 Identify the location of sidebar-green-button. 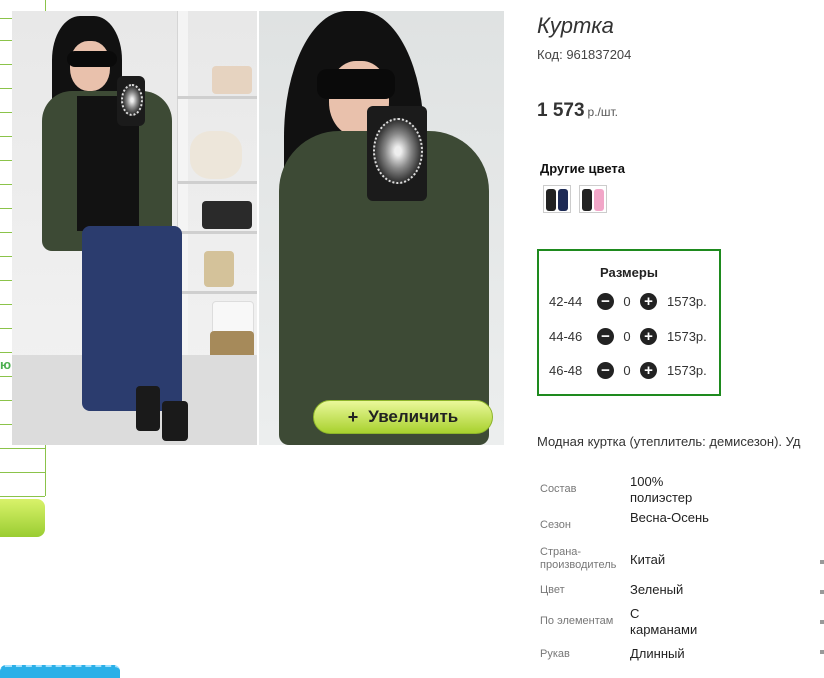
(22, 518).